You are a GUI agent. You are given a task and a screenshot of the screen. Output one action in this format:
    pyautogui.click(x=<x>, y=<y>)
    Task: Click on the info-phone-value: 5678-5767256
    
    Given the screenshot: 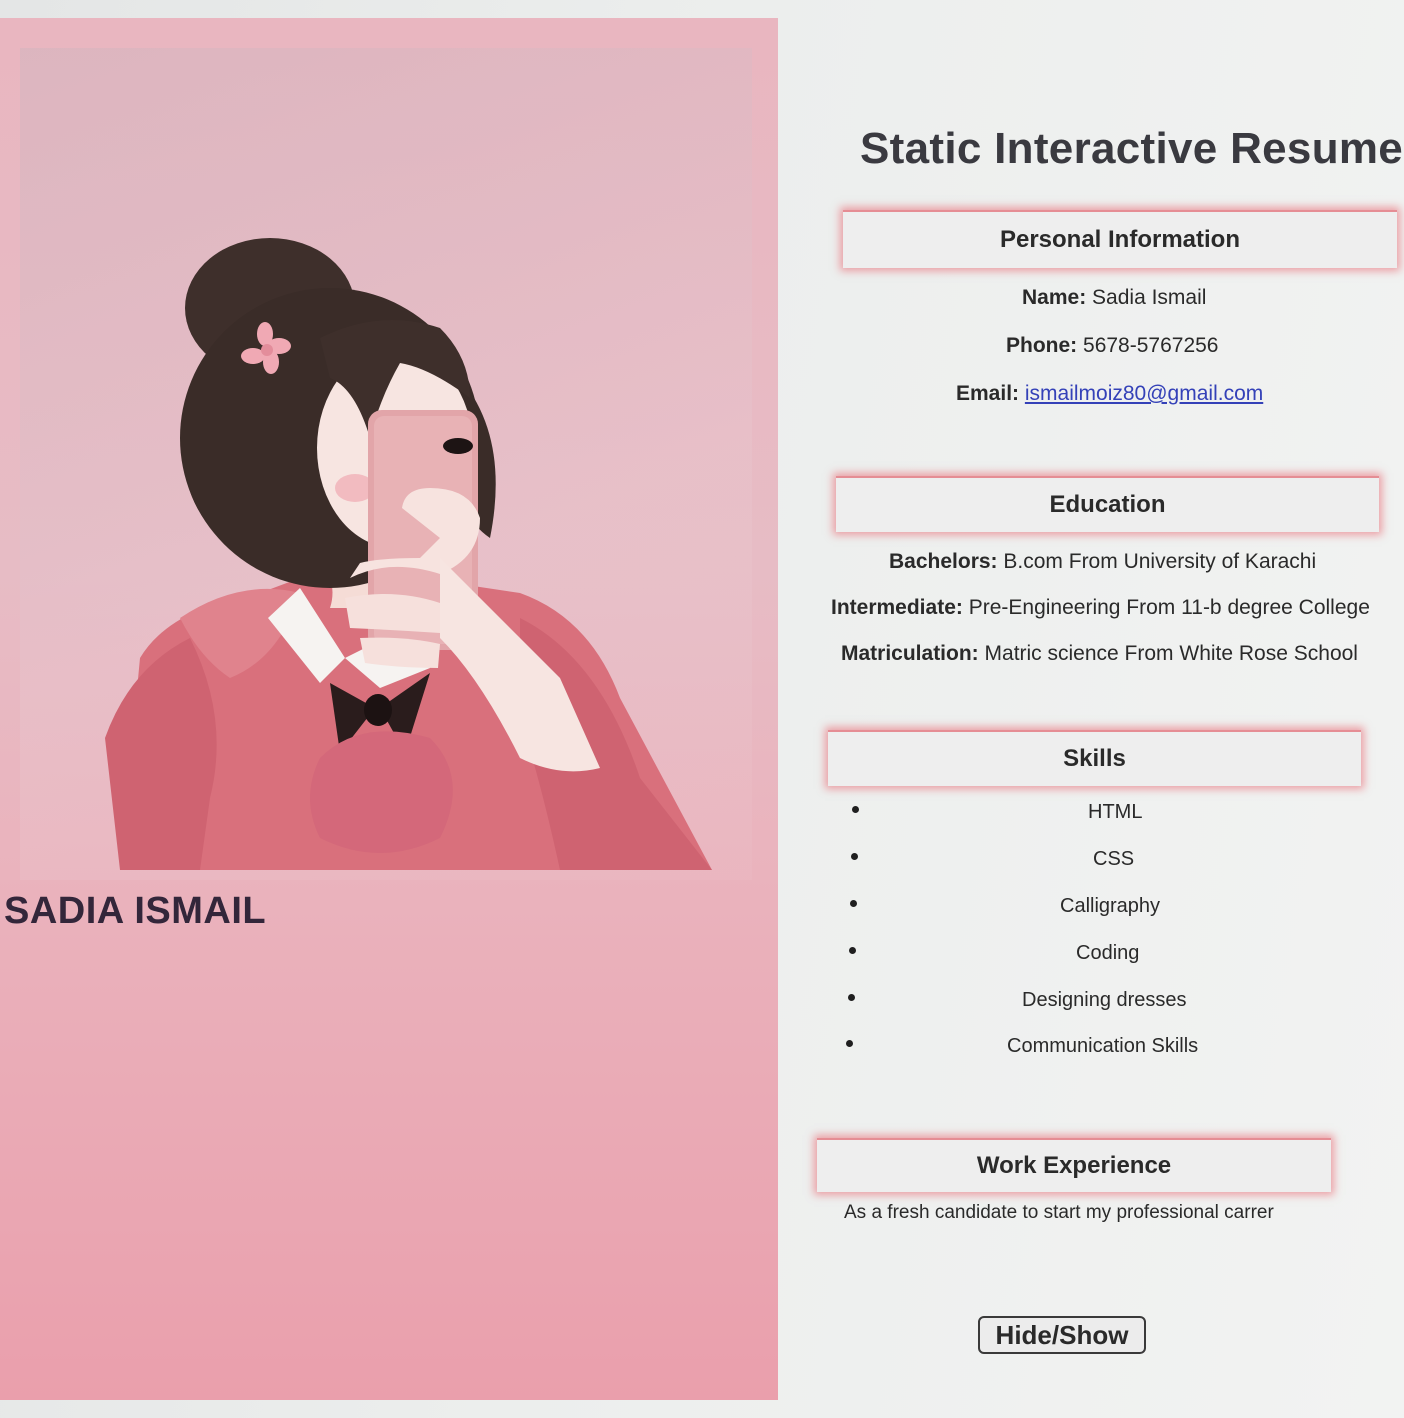 What is the action you would take?
    pyautogui.click(x=1151, y=345)
    